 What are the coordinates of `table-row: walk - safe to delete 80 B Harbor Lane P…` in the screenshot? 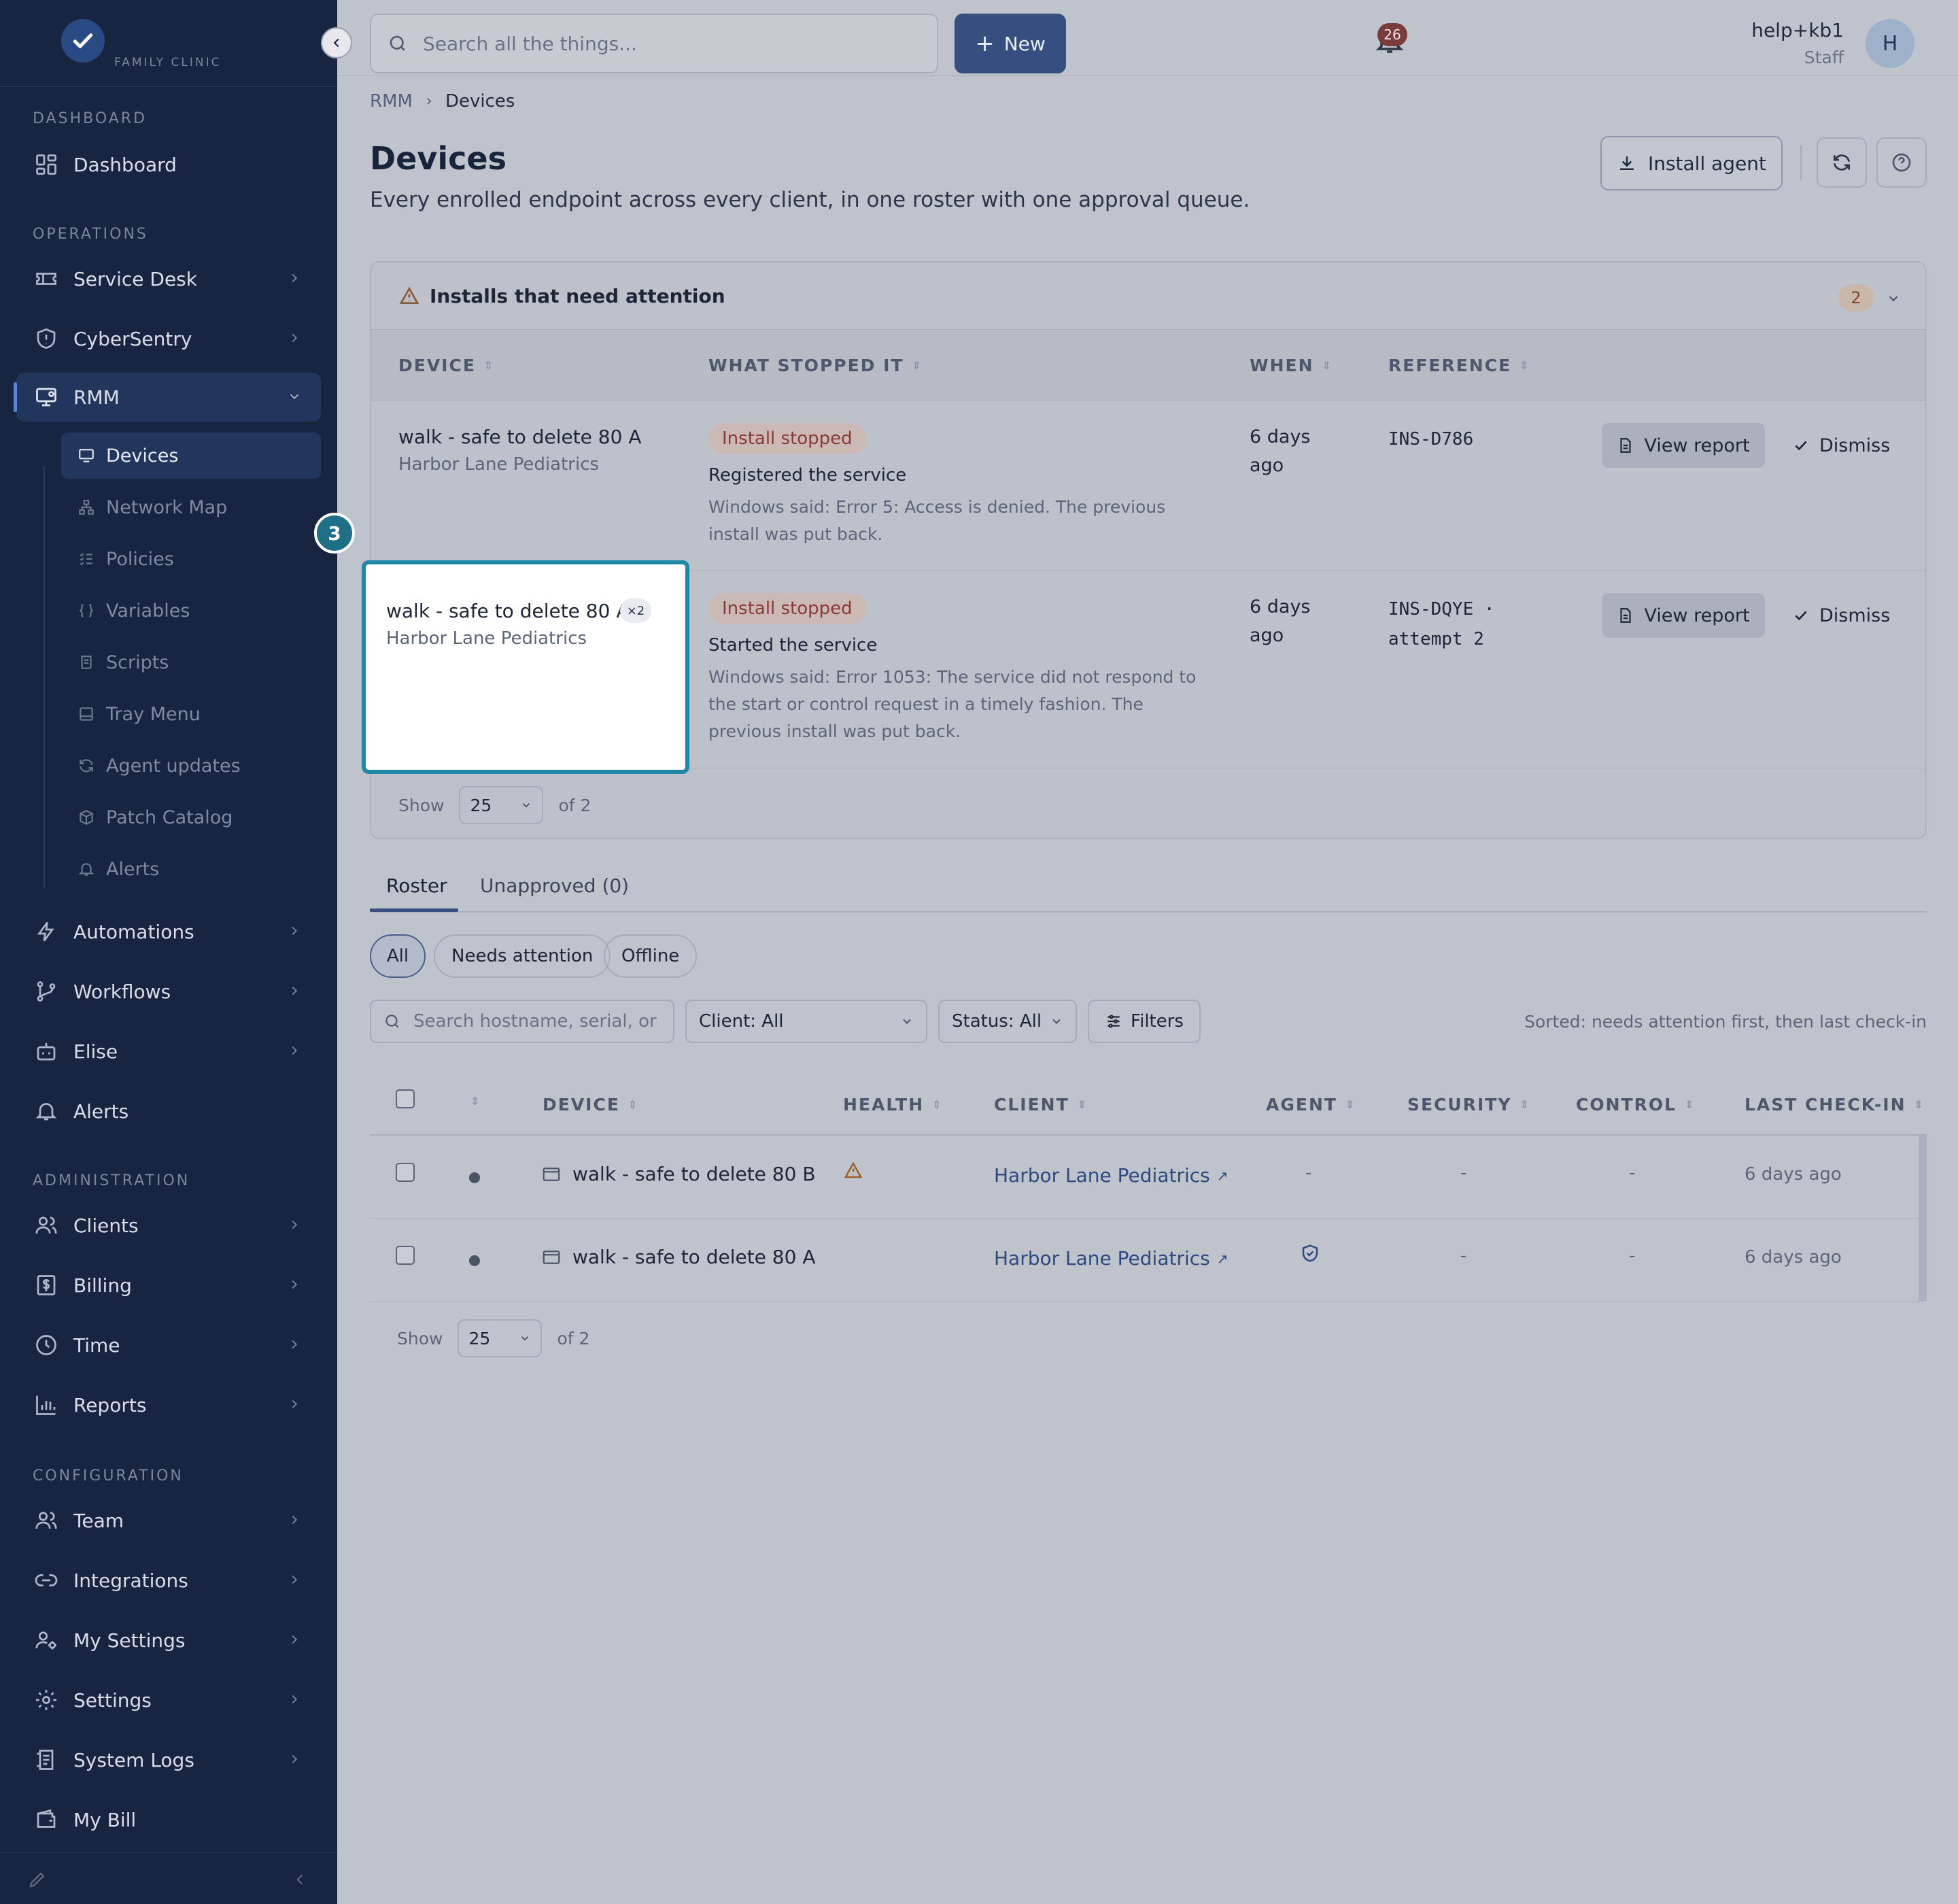 It's located at (1148, 1178).